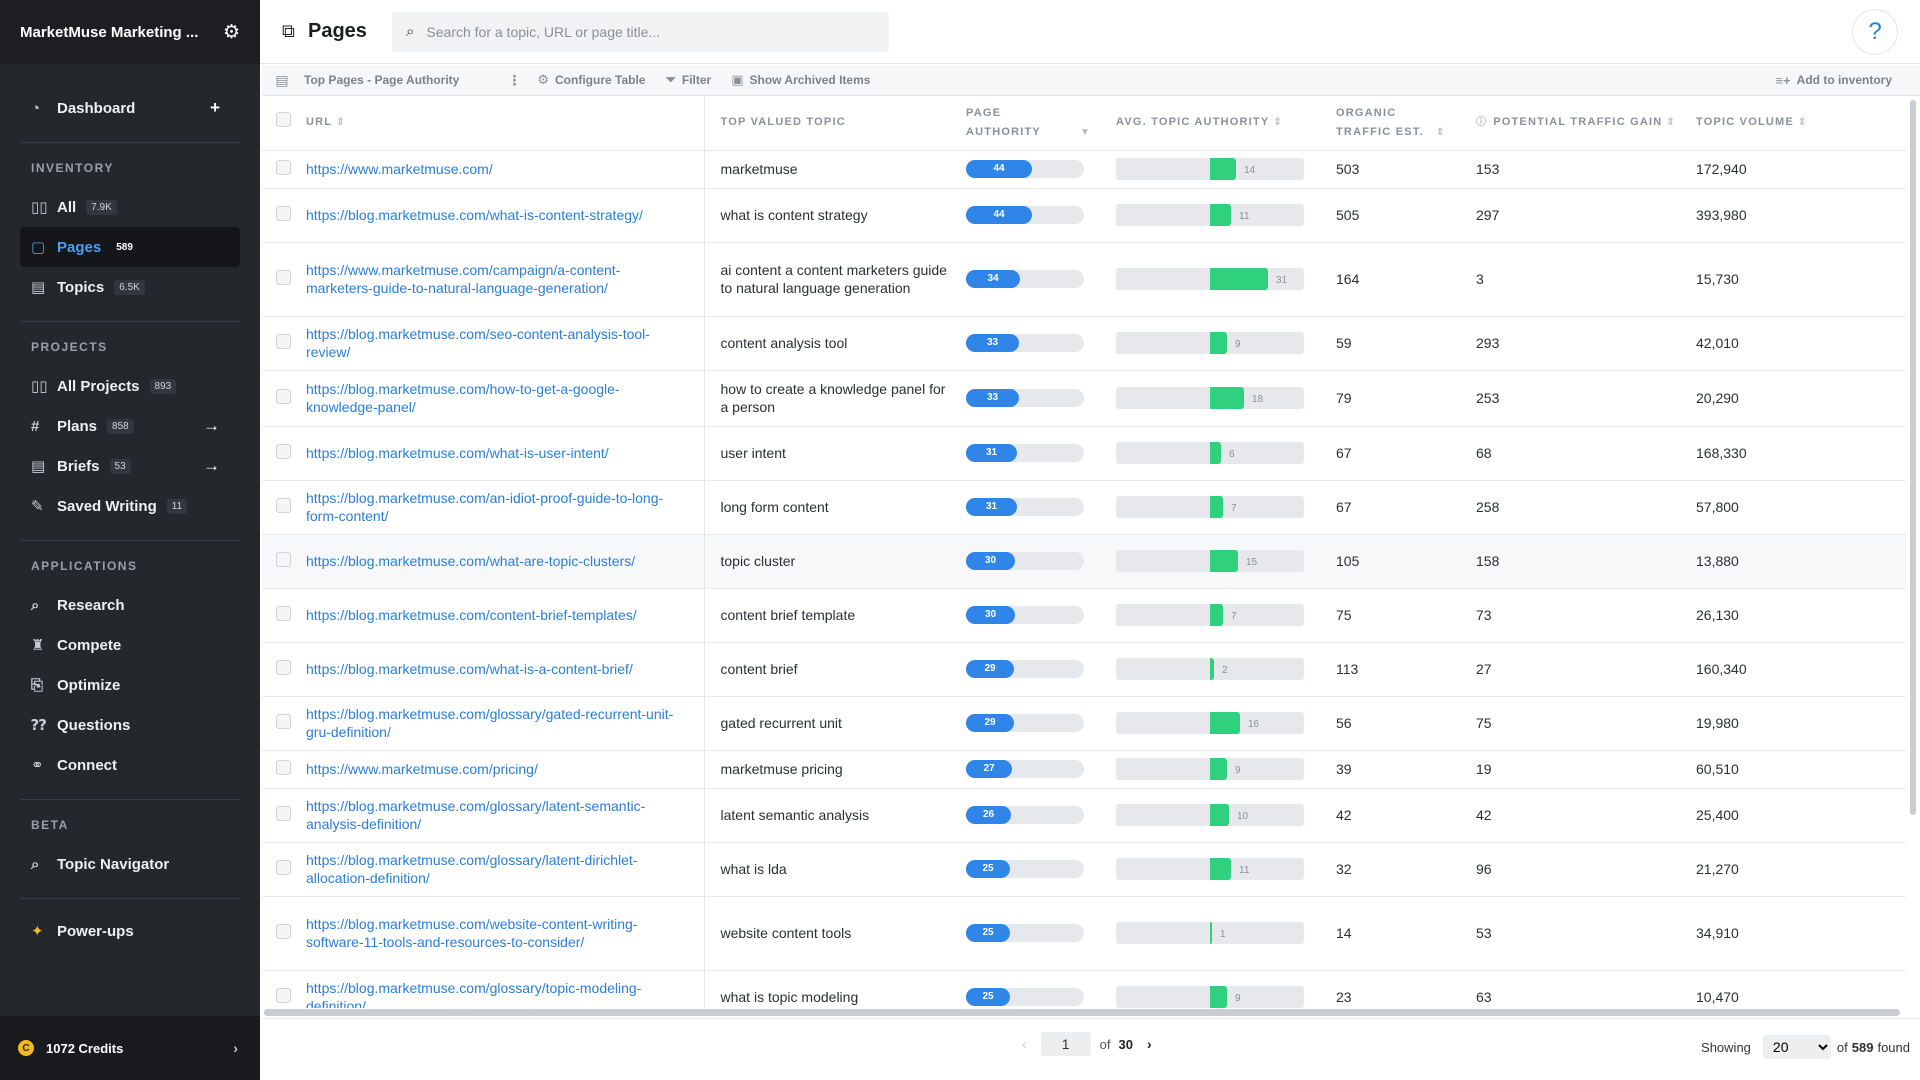 The width and height of the screenshot is (1920, 1080). What do you see at coordinates (1406, 123) in the screenshot?
I see `col-traffic: ORGANIC TRAFFIC EST. ⇕` at bounding box center [1406, 123].